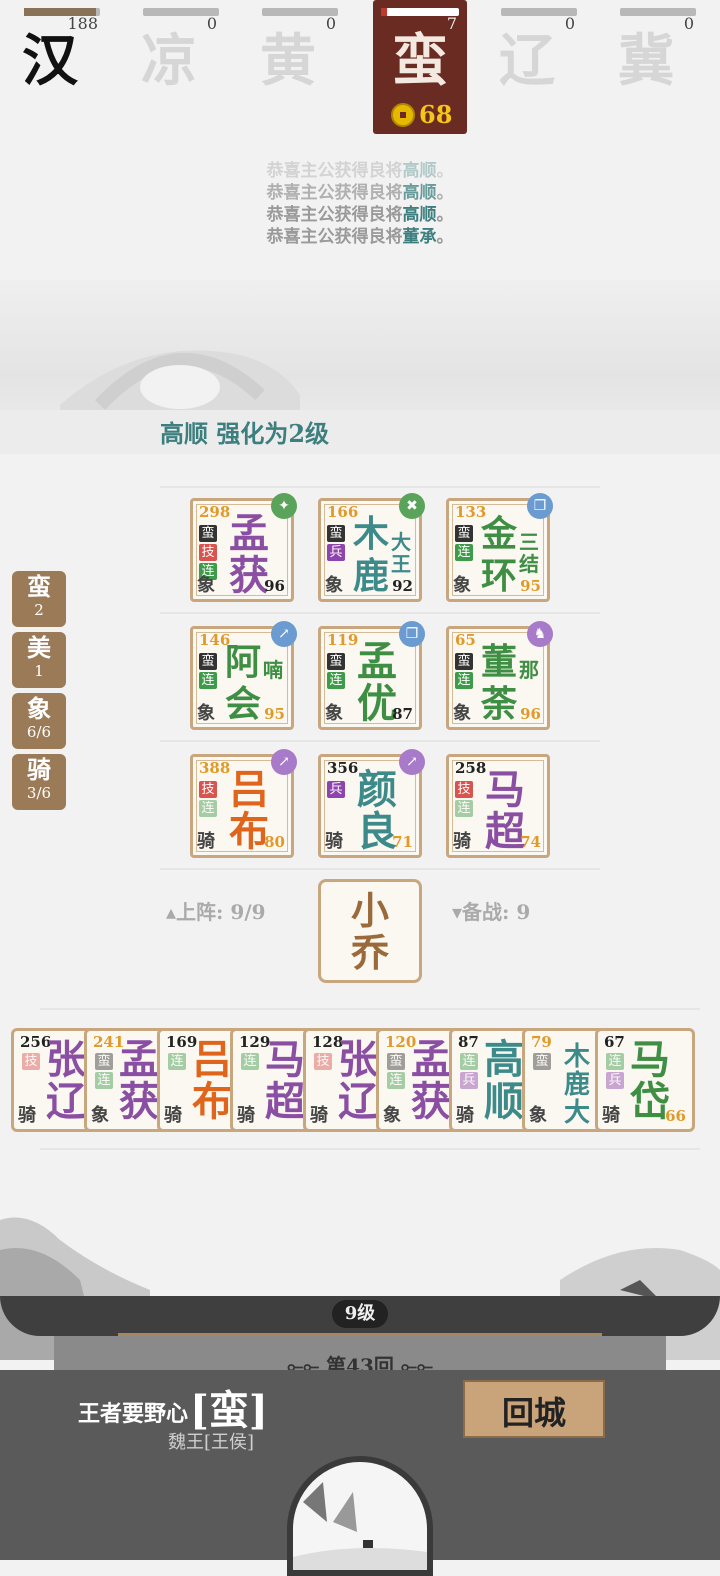  What do you see at coordinates (420, 61) in the screenshot?
I see `faction-name: 蛮` at bounding box center [420, 61].